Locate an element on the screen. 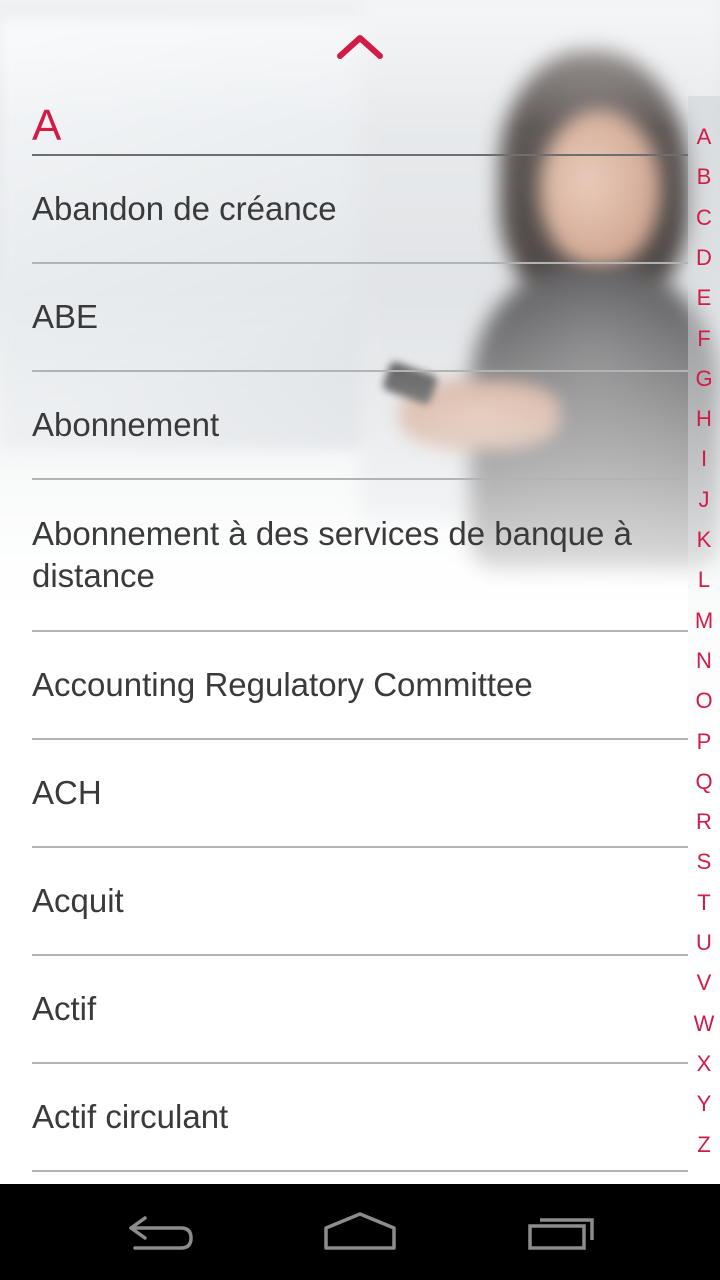  home-button is located at coordinates (360, 1232).